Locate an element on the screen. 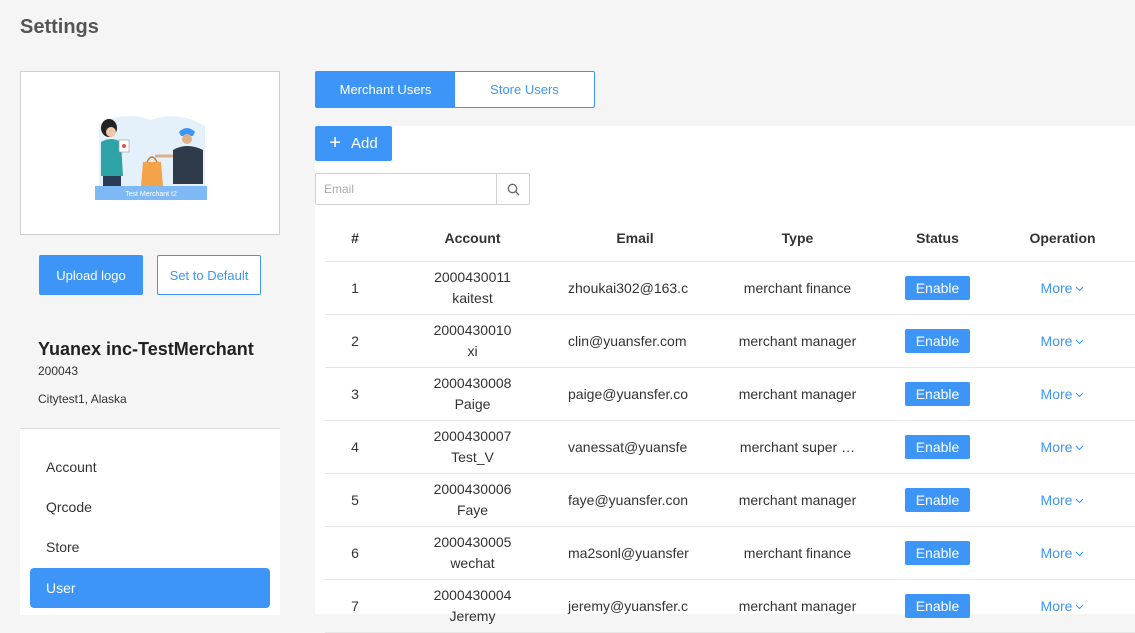 Image resolution: width=1135 pixels, height=633 pixels. tab-merchant-users: Merchant Users is located at coordinates (385, 89).